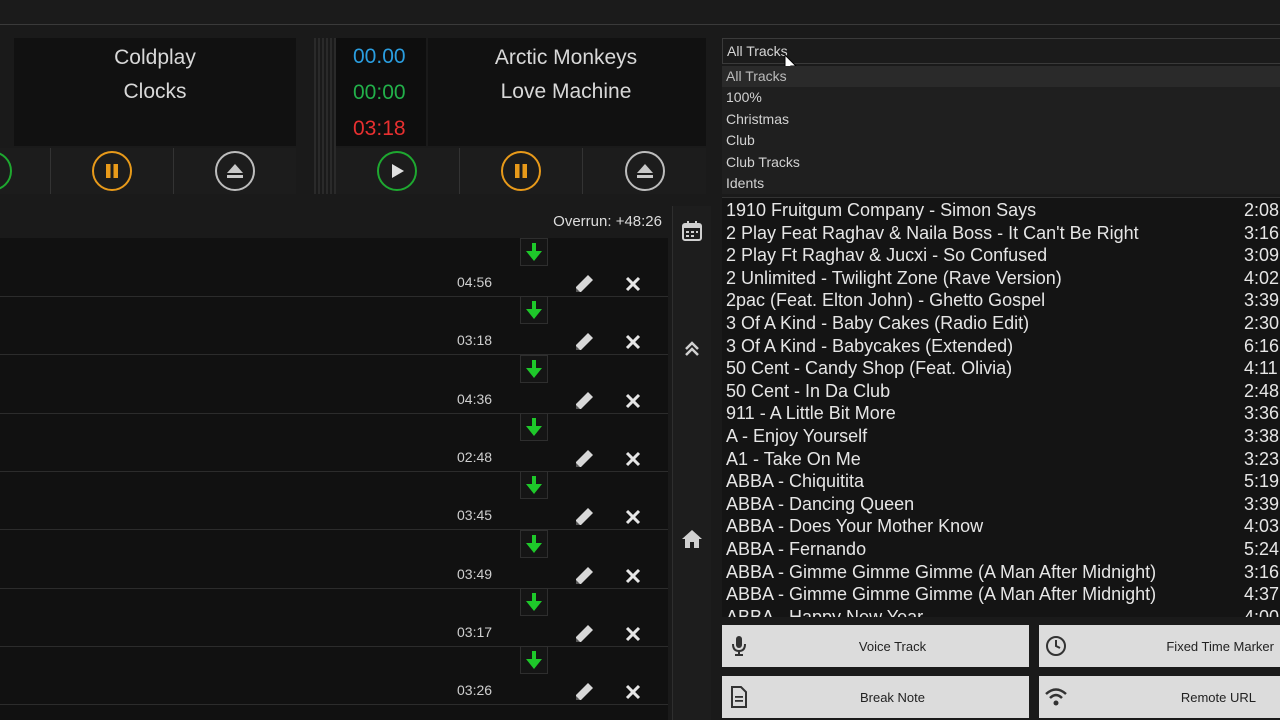  Describe the element at coordinates (334, 501) in the screenshot. I see `log-row: 03:45` at that location.